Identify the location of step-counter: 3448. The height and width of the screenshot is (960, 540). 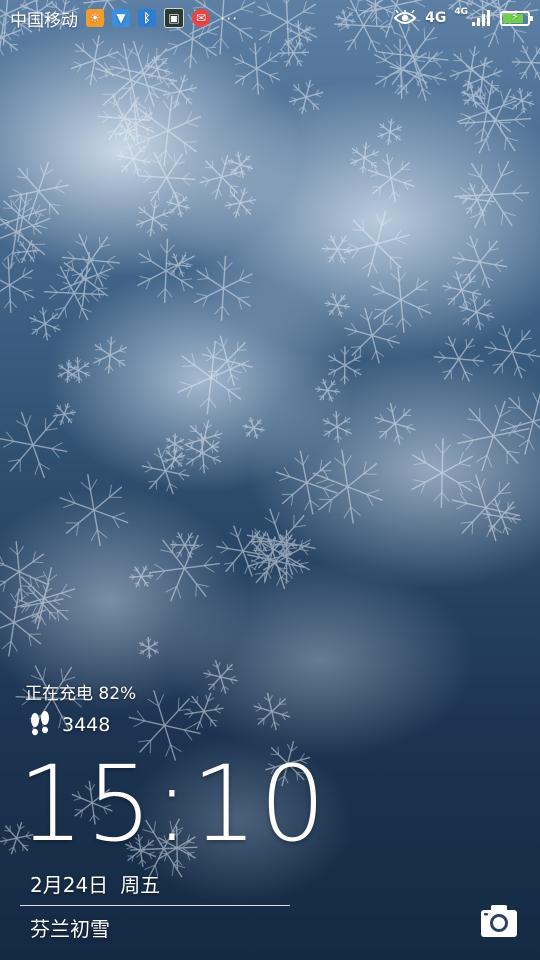
(69, 725).